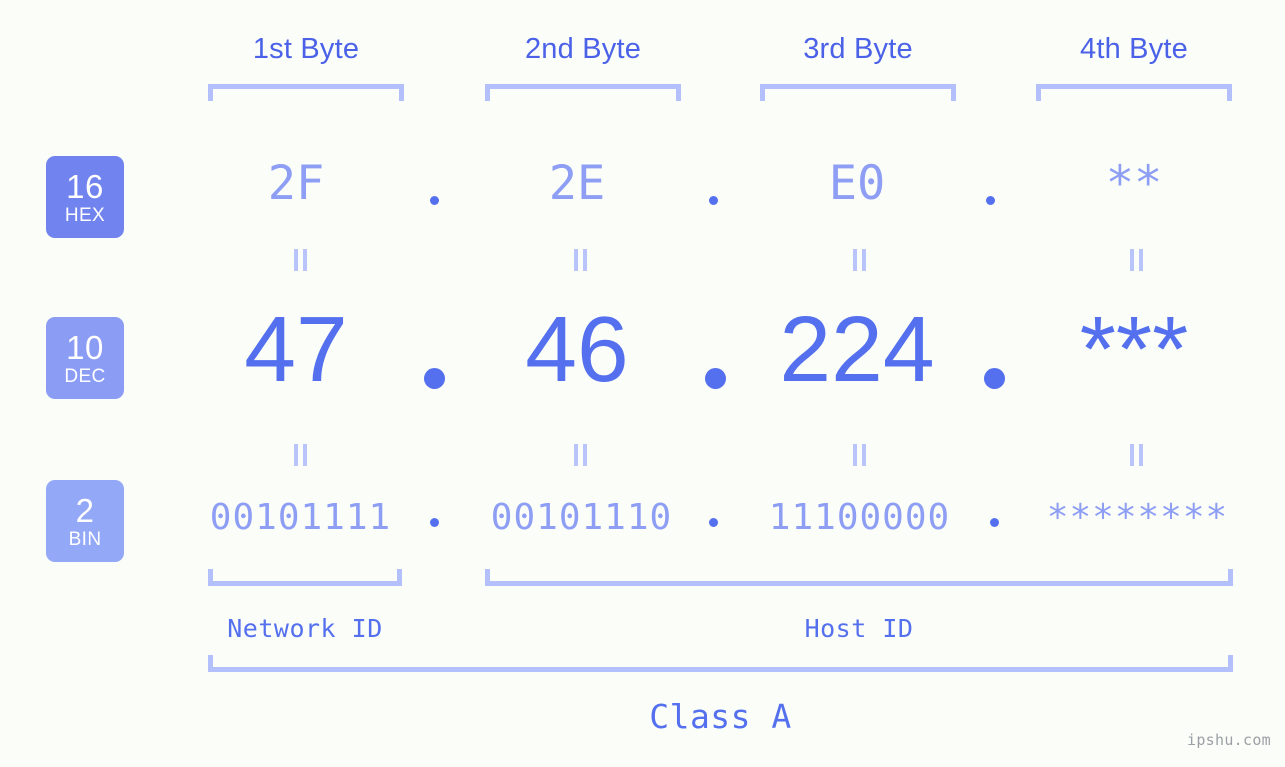 The image size is (1285, 767). What do you see at coordinates (85, 215) in the screenshot?
I see `base-badge-hex-name: HEX` at bounding box center [85, 215].